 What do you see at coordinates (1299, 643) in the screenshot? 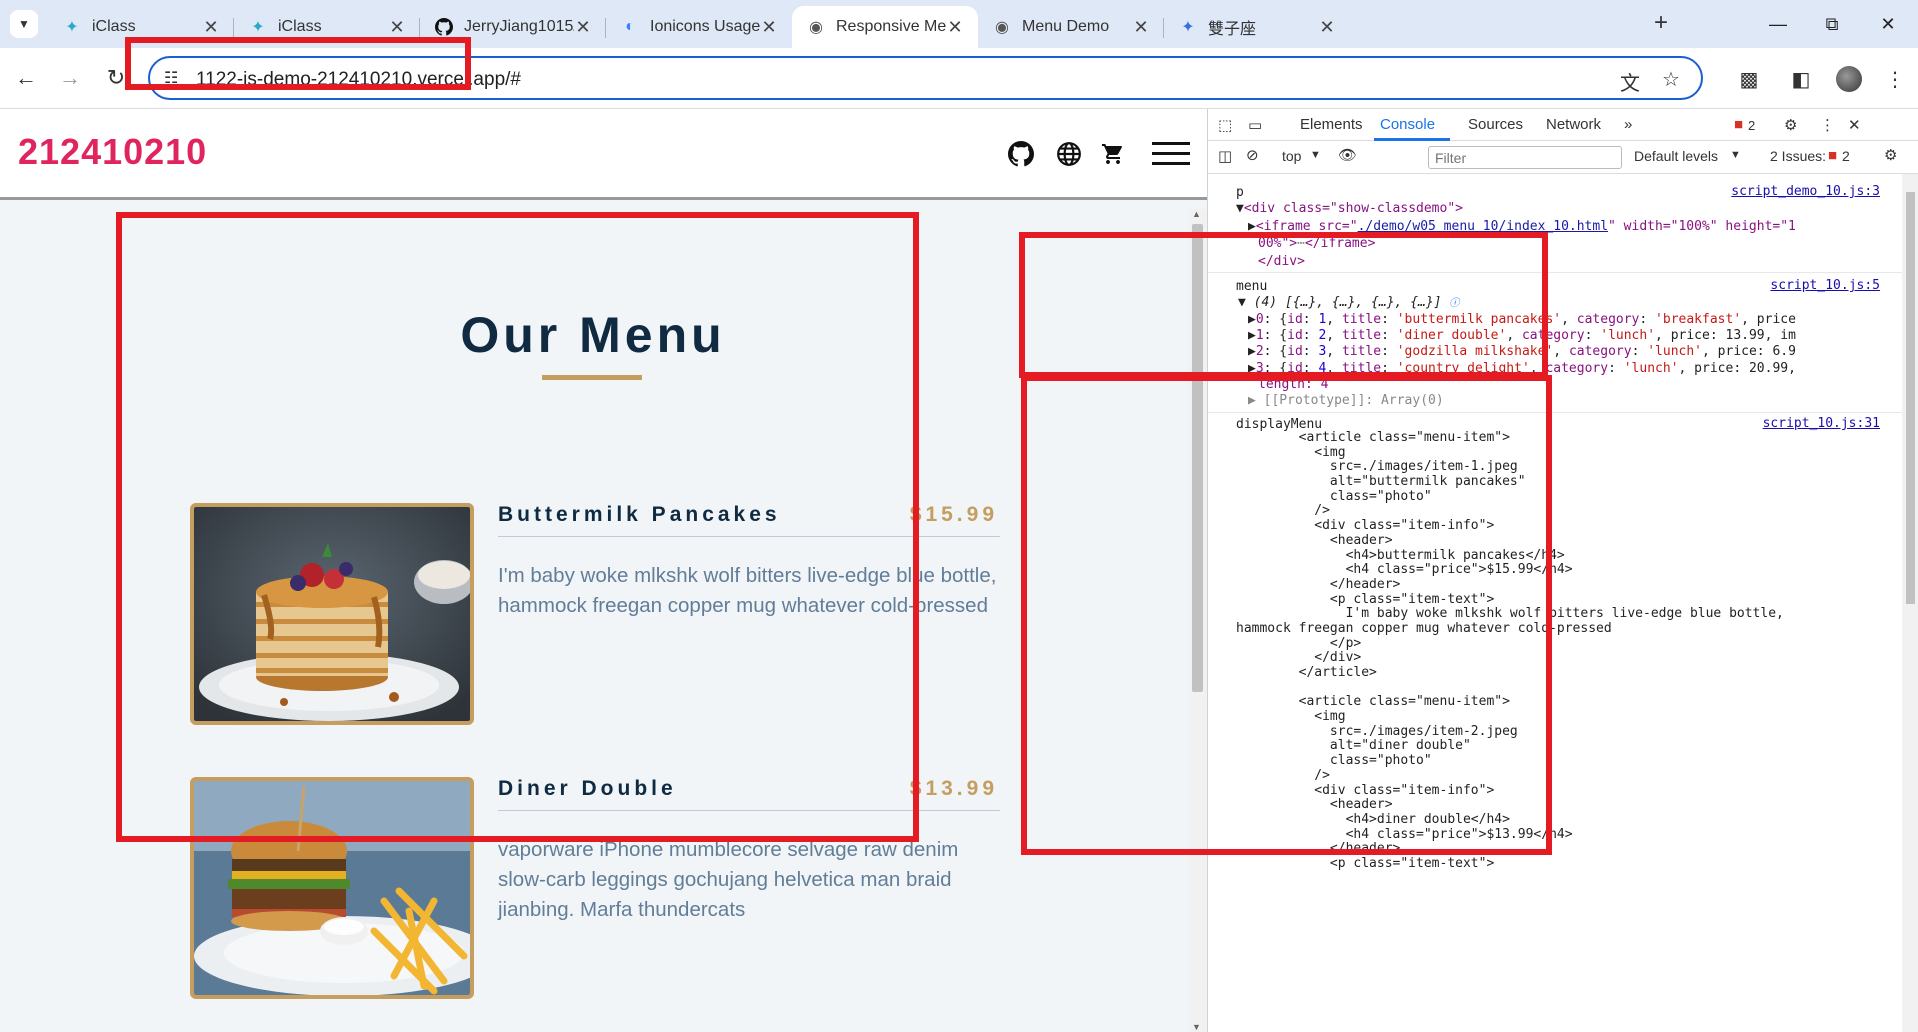
I see `log-html-line: </p>` at bounding box center [1299, 643].